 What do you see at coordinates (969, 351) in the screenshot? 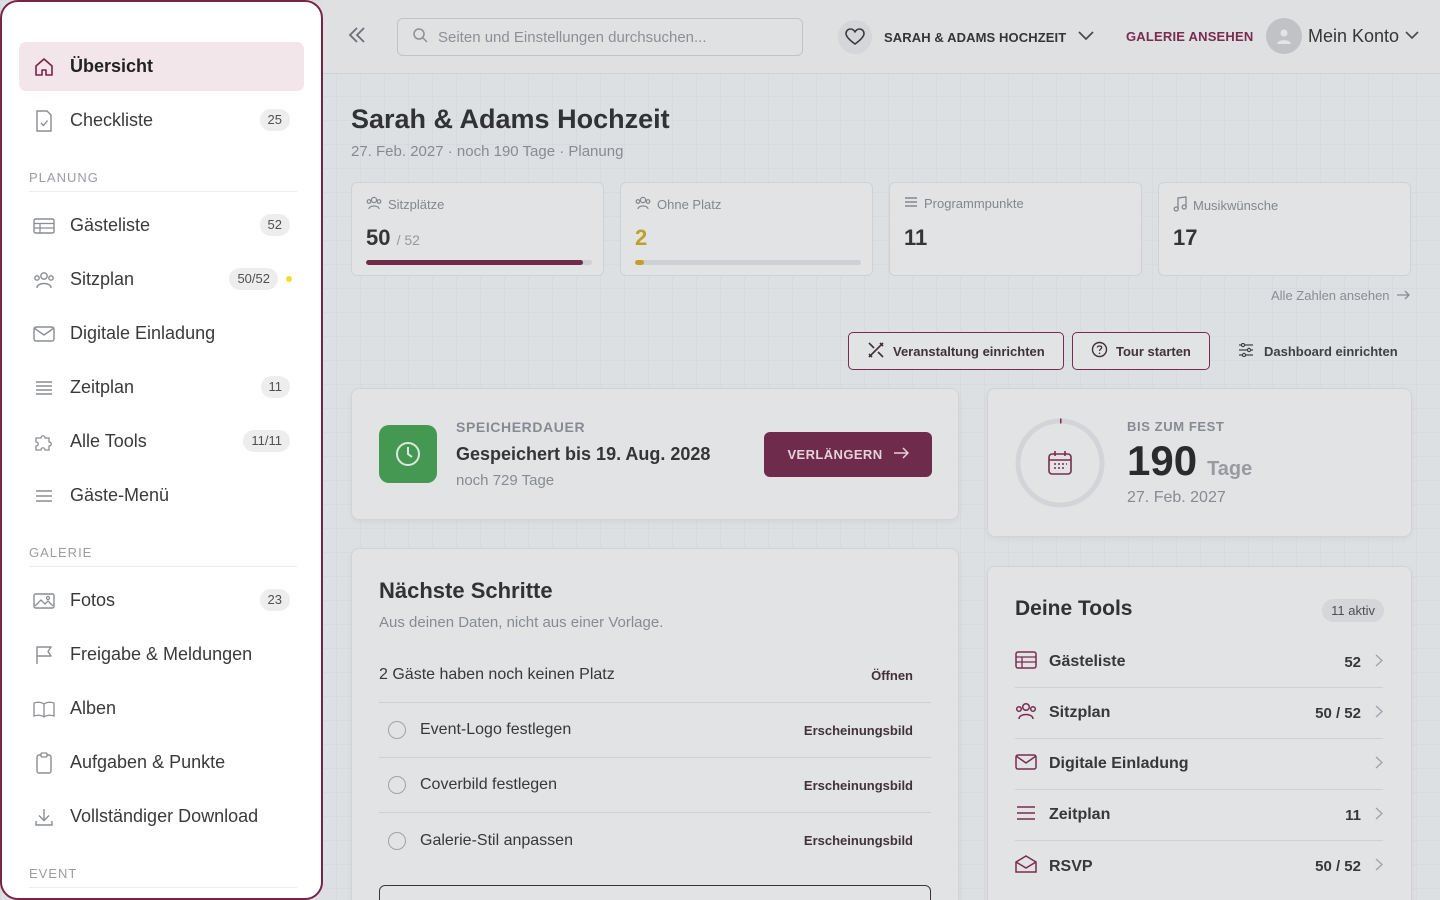
I see `setup-event-label: Veranstaltung einrichten` at bounding box center [969, 351].